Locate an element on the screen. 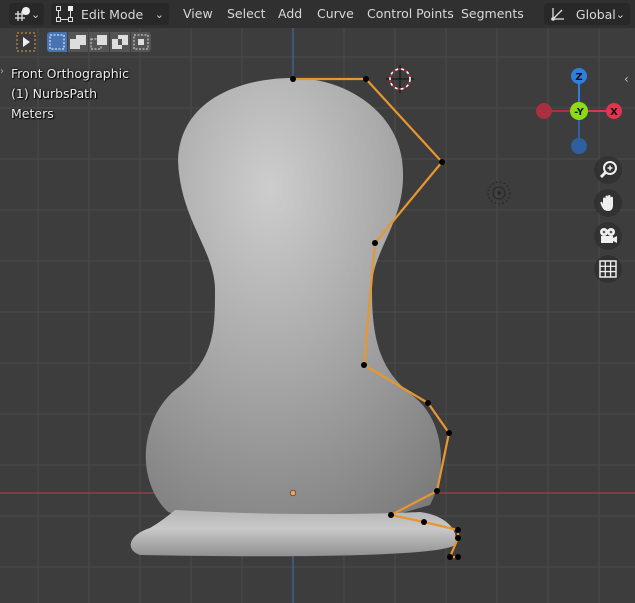  hand-icon is located at coordinates (606, 203).